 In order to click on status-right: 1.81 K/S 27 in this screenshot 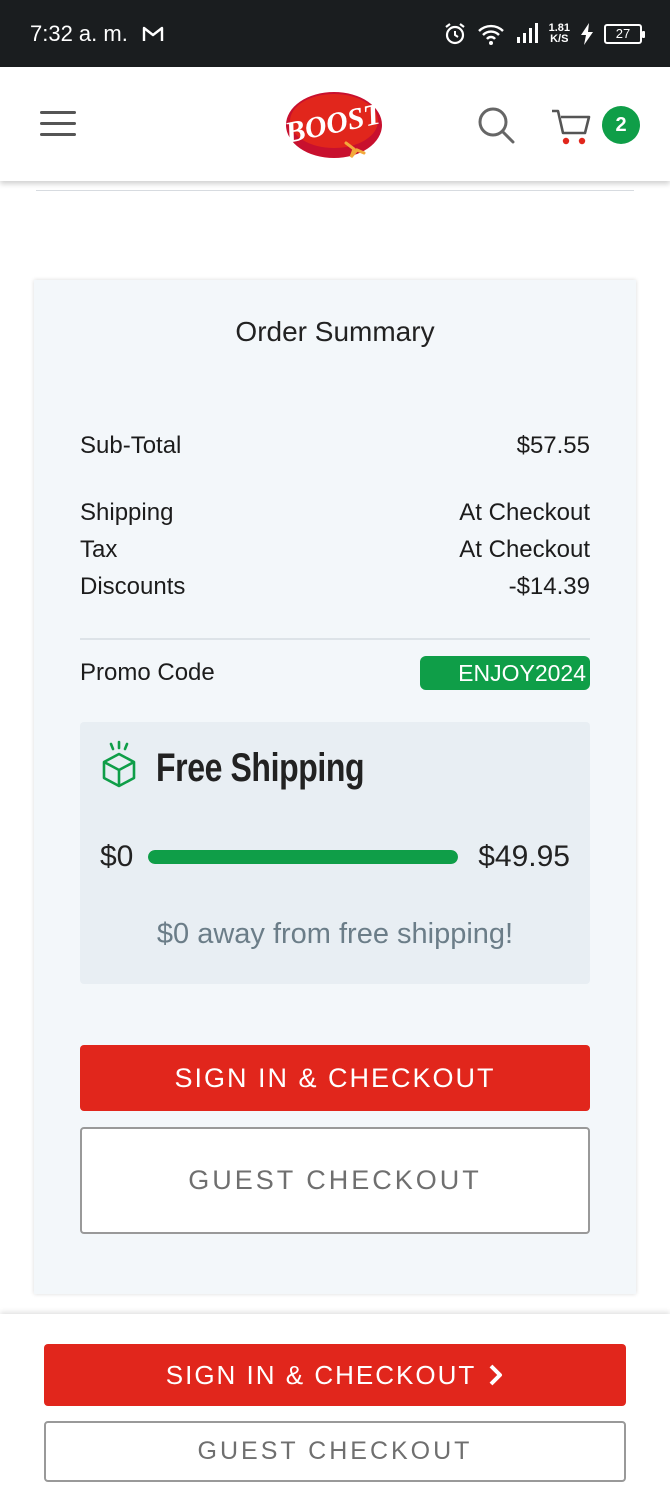, I will do `click(544, 33)`.